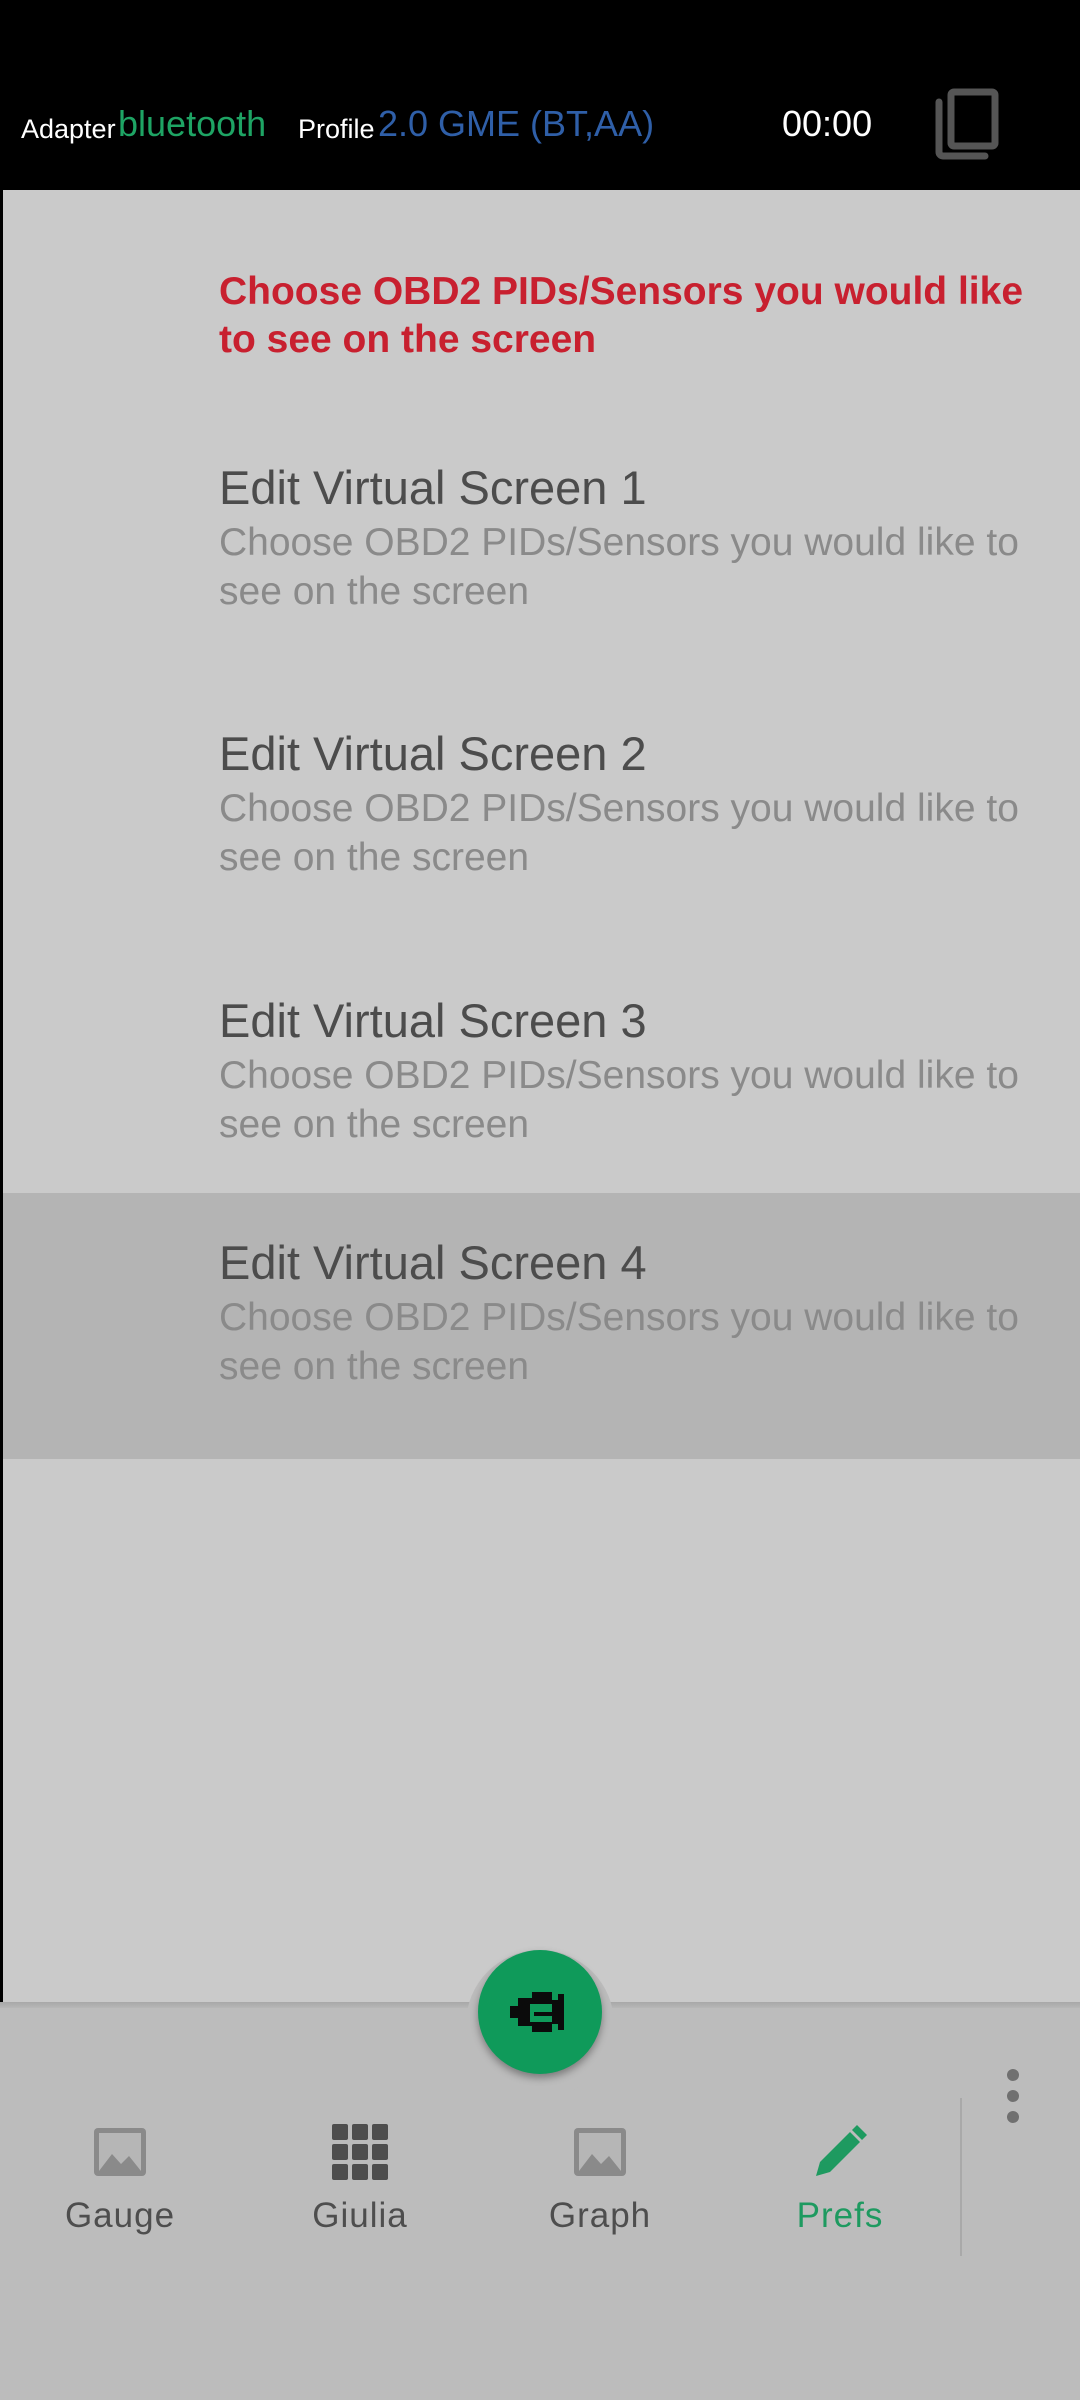 The width and height of the screenshot is (1080, 2400). Describe the element at coordinates (336, 129) in the screenshot. I see `profile-label: Profile` at that location.